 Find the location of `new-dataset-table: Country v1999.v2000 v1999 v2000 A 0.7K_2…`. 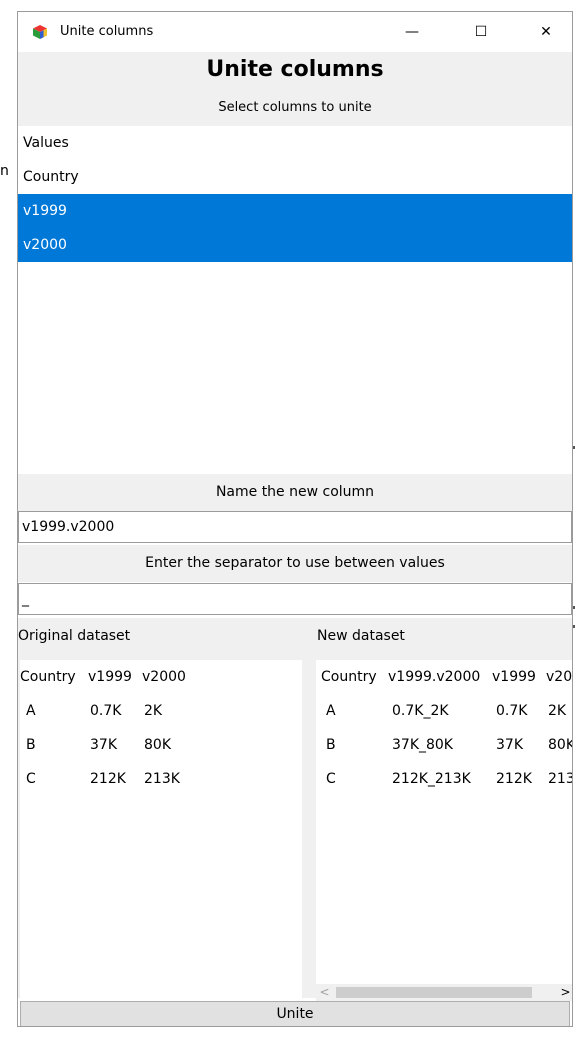

new-dataset-table: Country v1999.v2000 v1999 v2000 A 0.7K_2… is located at coordinates (444, 822).